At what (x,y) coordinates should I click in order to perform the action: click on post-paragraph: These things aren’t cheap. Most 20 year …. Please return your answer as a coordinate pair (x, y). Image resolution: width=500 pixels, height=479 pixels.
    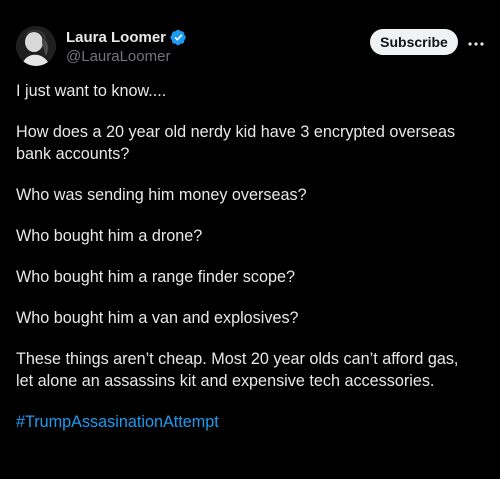
    Looking at the image, I should click on (251, 370).